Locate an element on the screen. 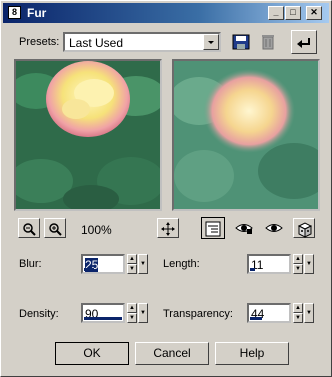 This screenshot has width=332, height=377. transparency-input: 44 is located at coordinates (269, 313).